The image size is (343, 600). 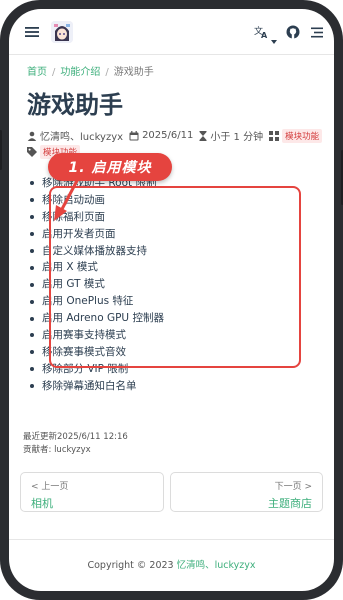 I want to click on site-logo, so click(x=62, y=32).